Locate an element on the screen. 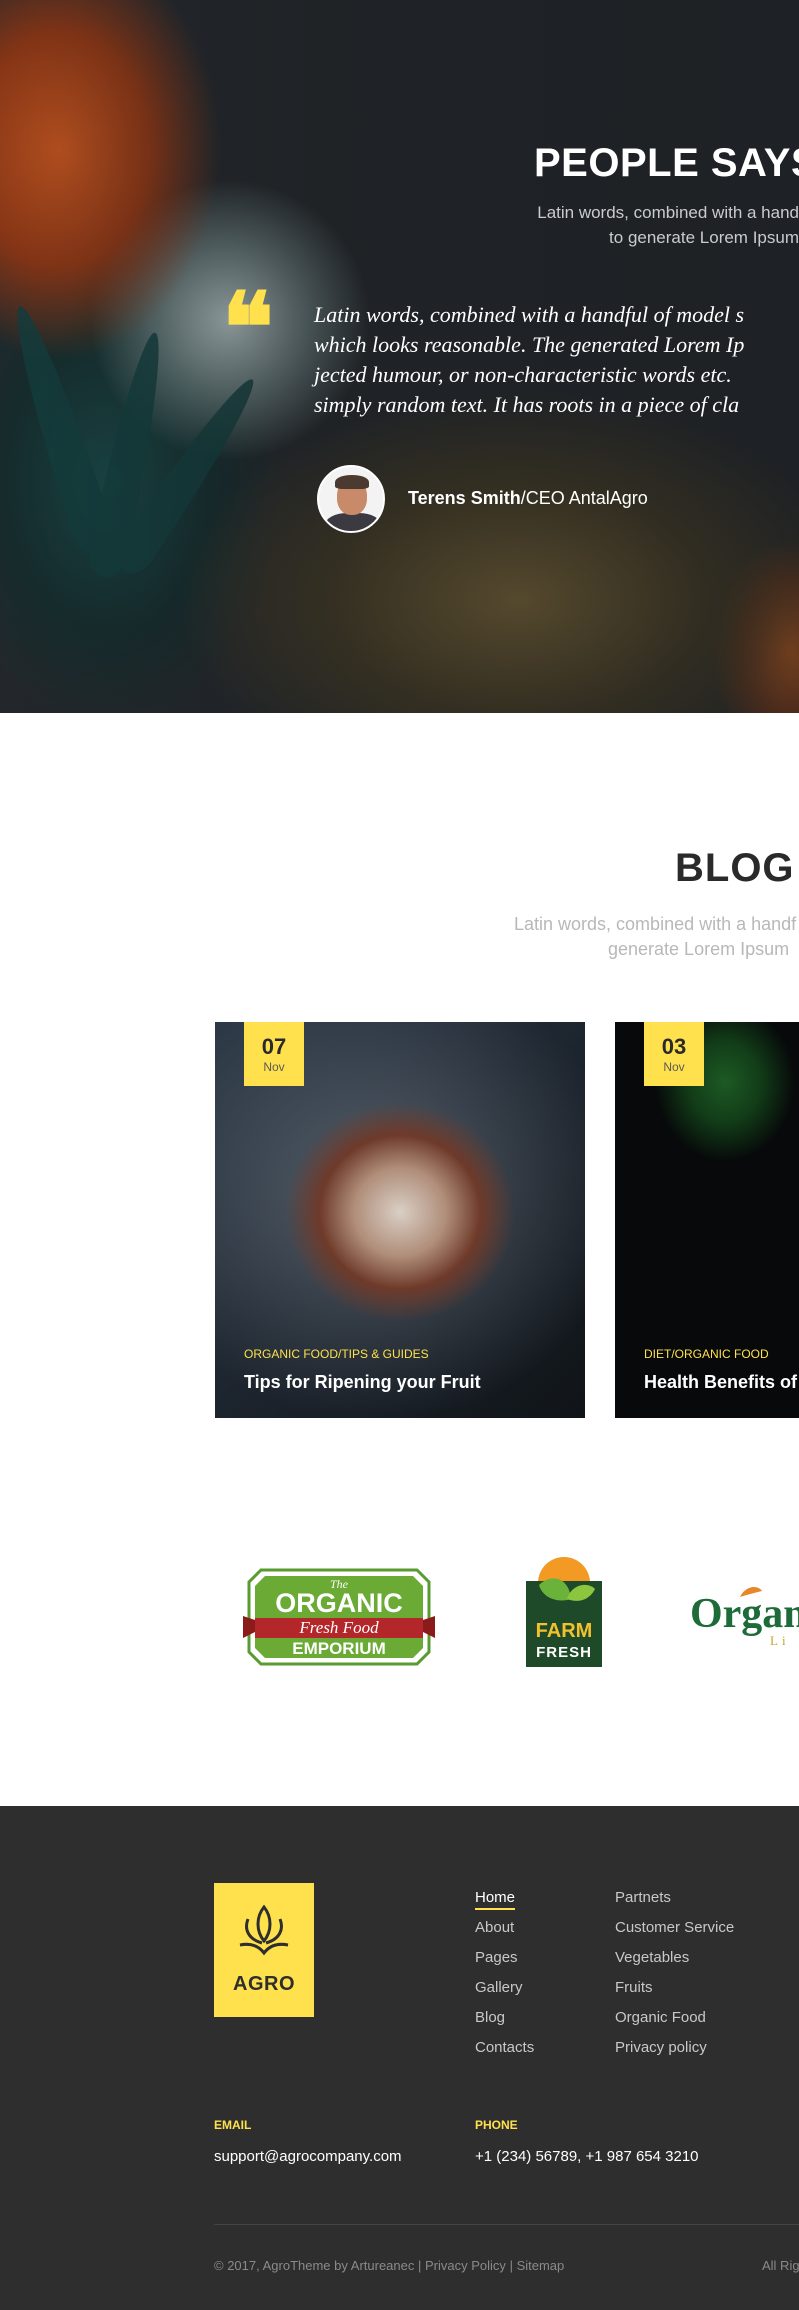  author-credit: Terens Smith/CEO AntalAgro is located at coordinates (528, 498).